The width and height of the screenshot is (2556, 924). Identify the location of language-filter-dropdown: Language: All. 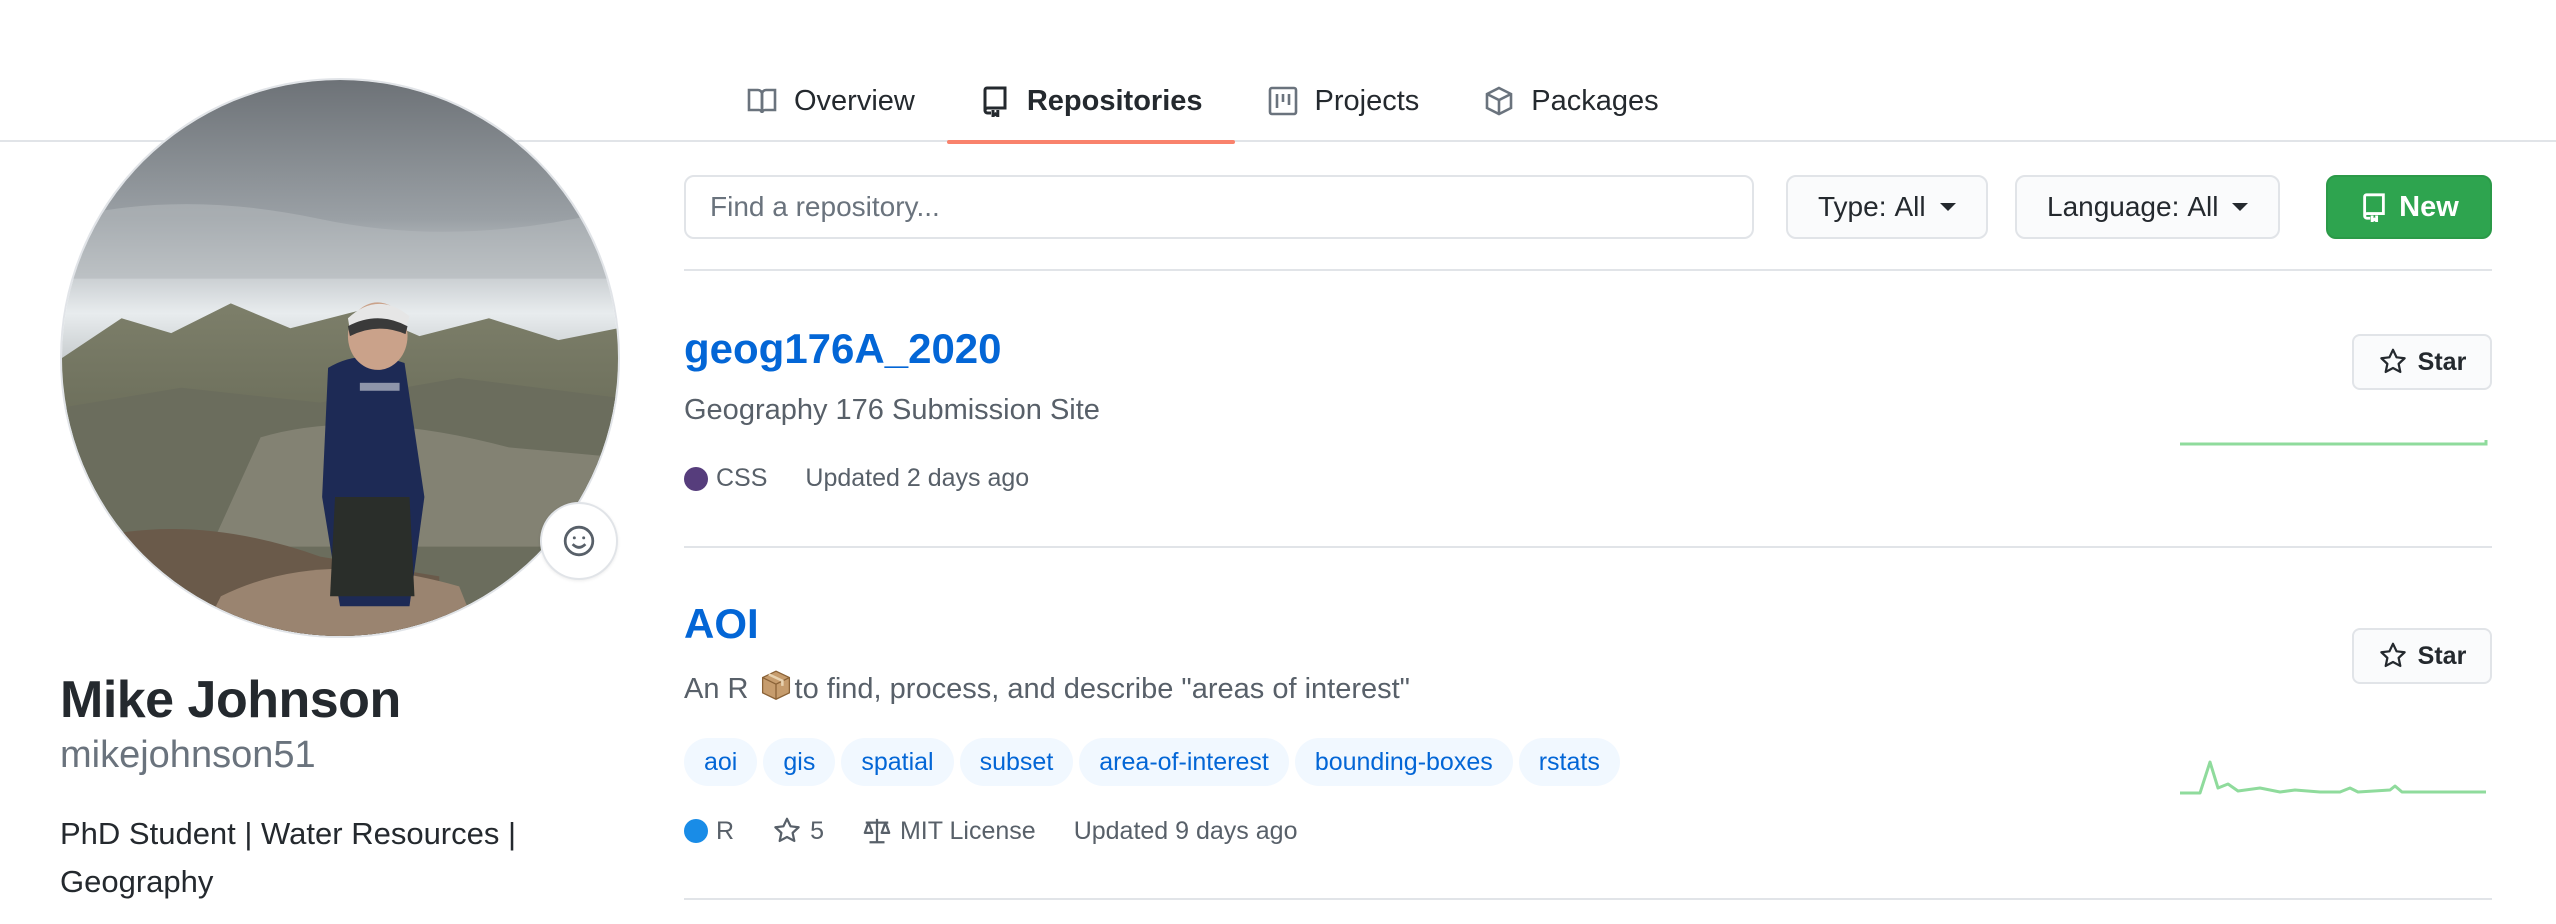
(2148, 207).